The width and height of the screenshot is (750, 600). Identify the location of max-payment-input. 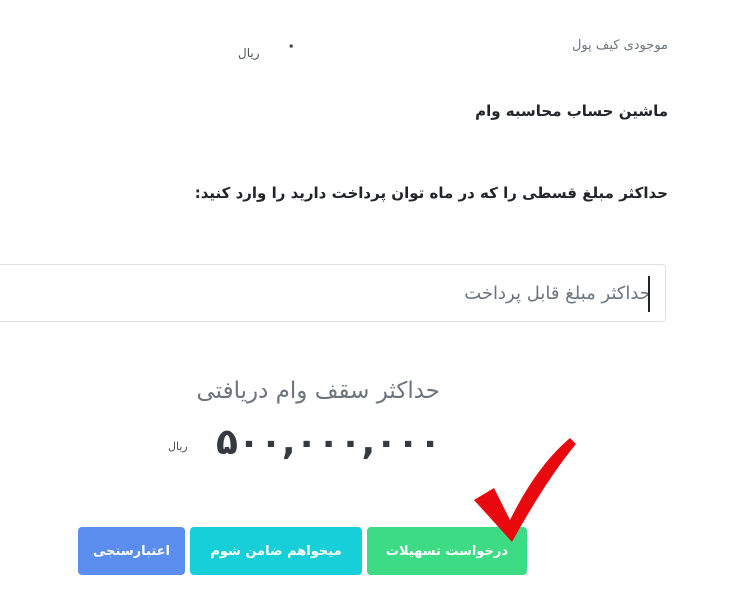
(332, 293).